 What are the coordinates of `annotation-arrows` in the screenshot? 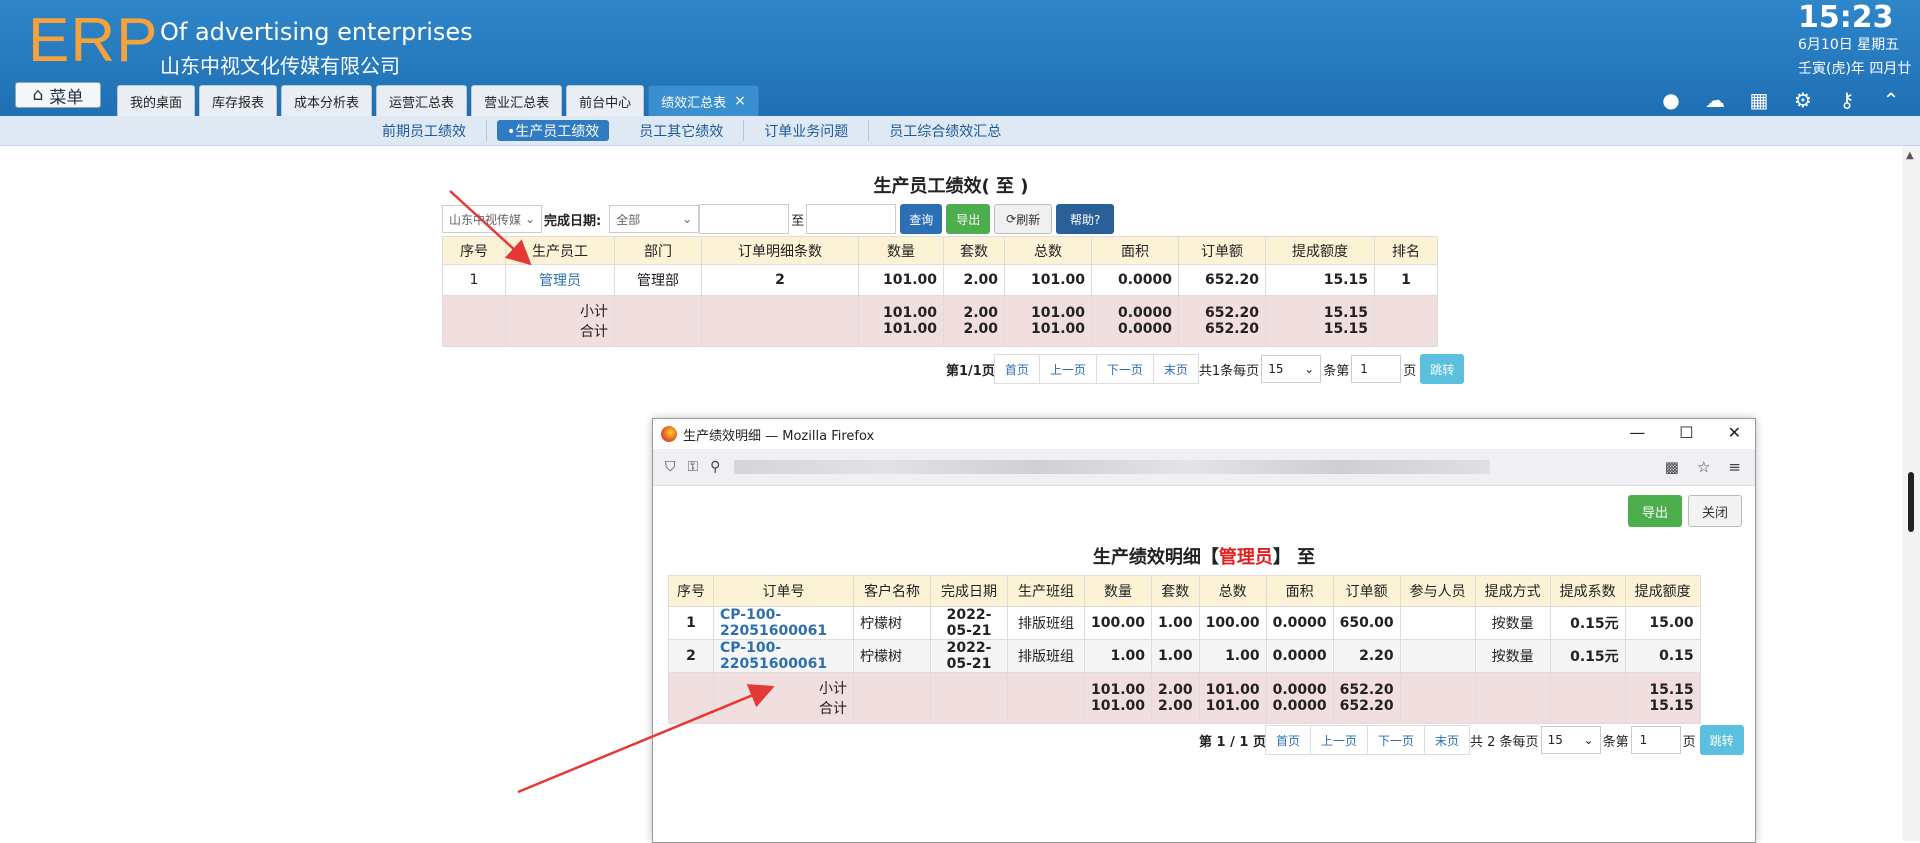 It's located at (612, 492).